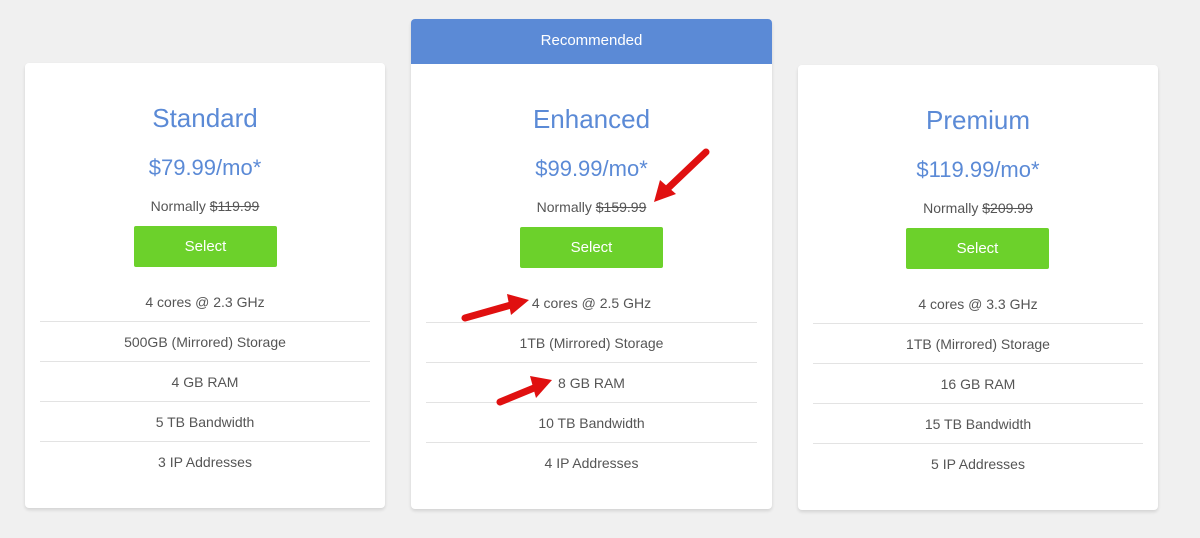 This screenshot has width=1200, height=538. What do you see at coordinates (591, 423) in the screenshot?
I see `feature-item: 10 TB Bandwidth` at bounding box center [591, 423].